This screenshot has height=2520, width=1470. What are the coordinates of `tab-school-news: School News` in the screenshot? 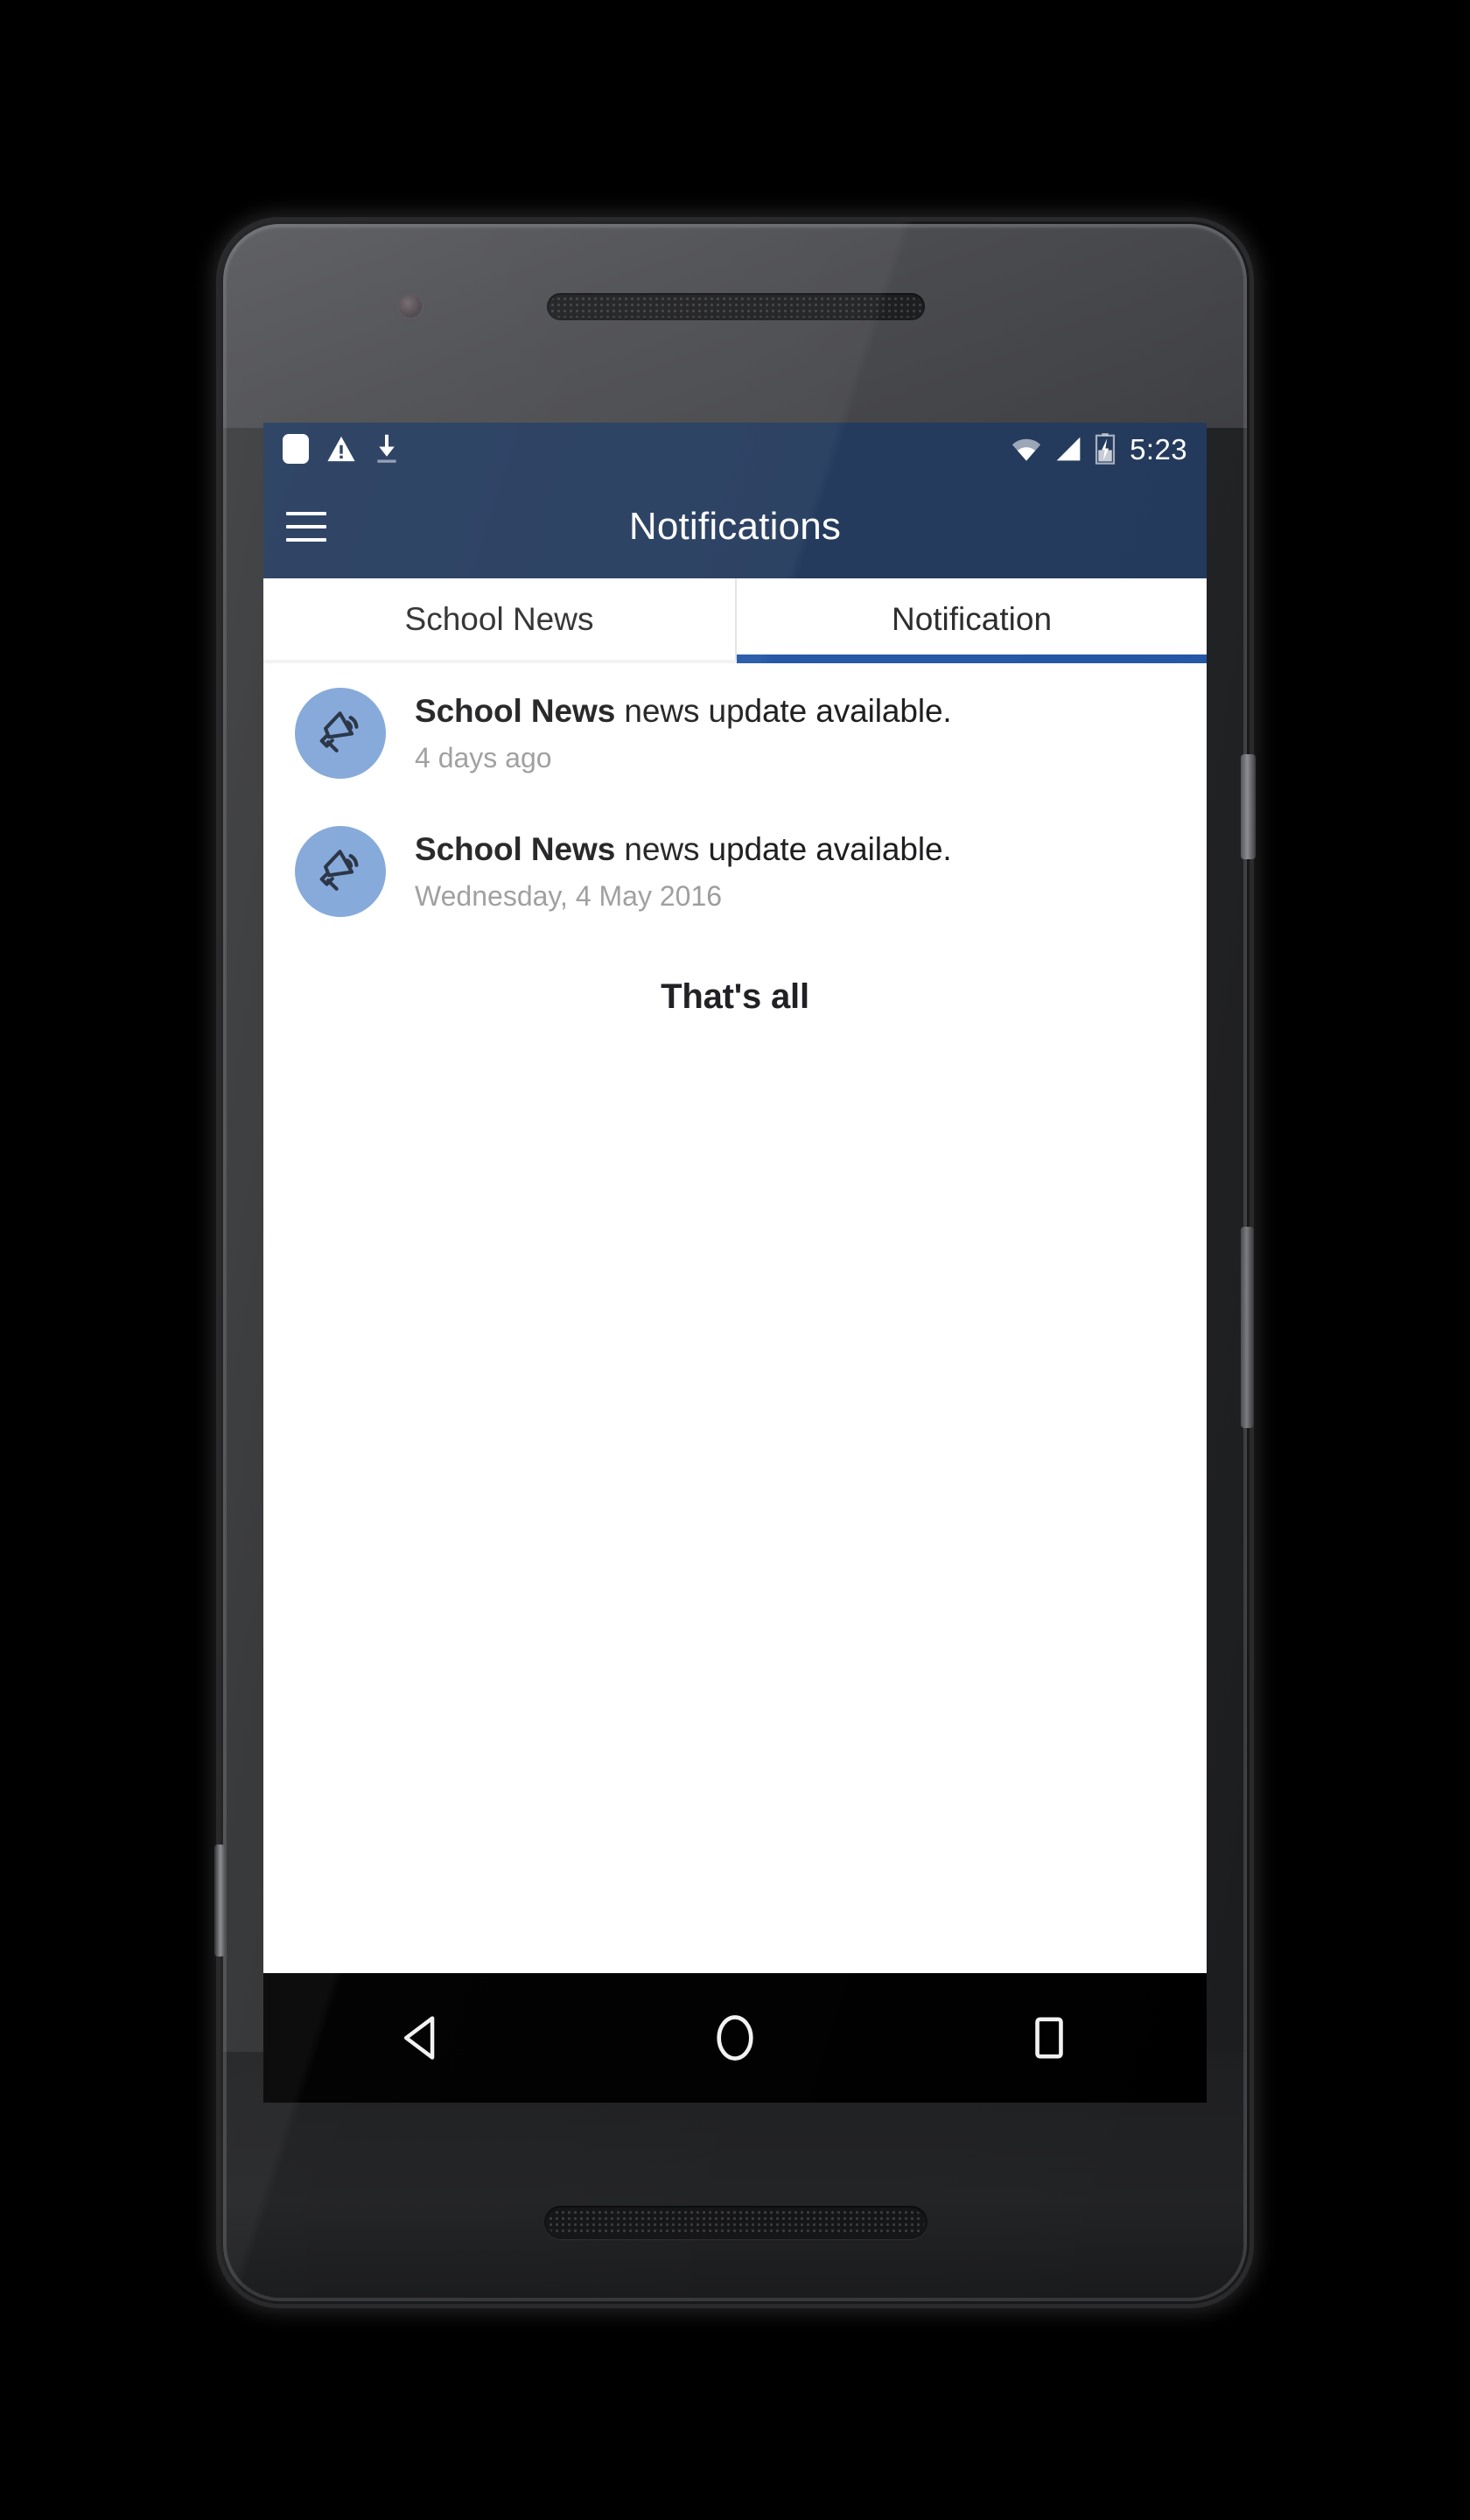 It's located at (499, 619).